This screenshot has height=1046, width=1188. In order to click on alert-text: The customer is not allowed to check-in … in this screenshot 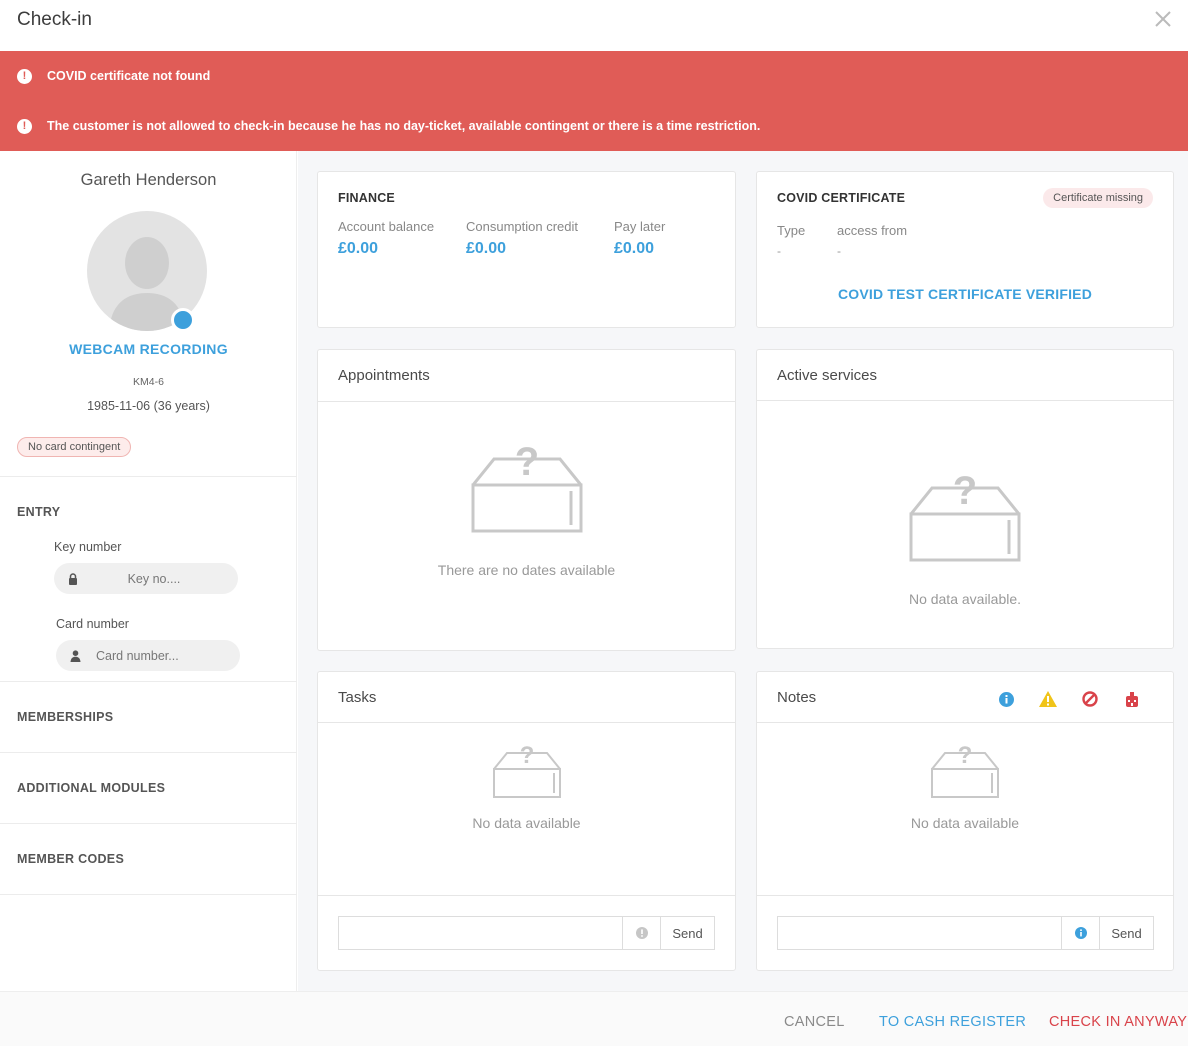, I will do `click(404, 126)`.